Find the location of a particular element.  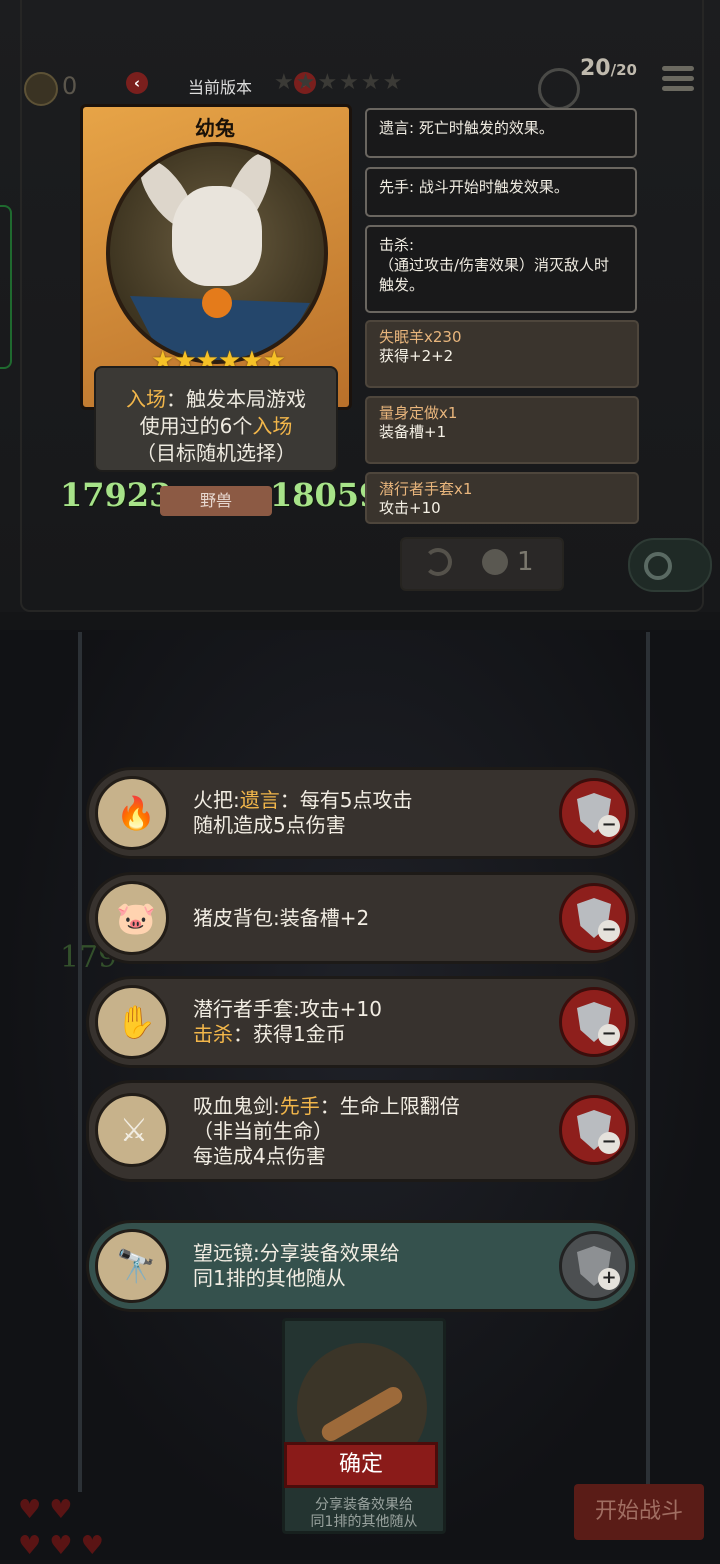

version-label: 当前版本 is located at coordinates (220, 87).